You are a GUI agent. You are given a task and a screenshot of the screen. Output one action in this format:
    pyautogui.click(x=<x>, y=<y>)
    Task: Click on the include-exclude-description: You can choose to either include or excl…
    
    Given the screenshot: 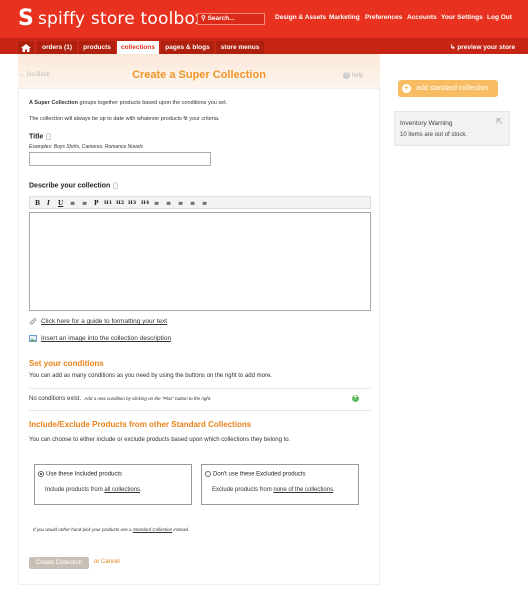 What is the action you would take?
    pyautogui.click(x=160, y=440)
    